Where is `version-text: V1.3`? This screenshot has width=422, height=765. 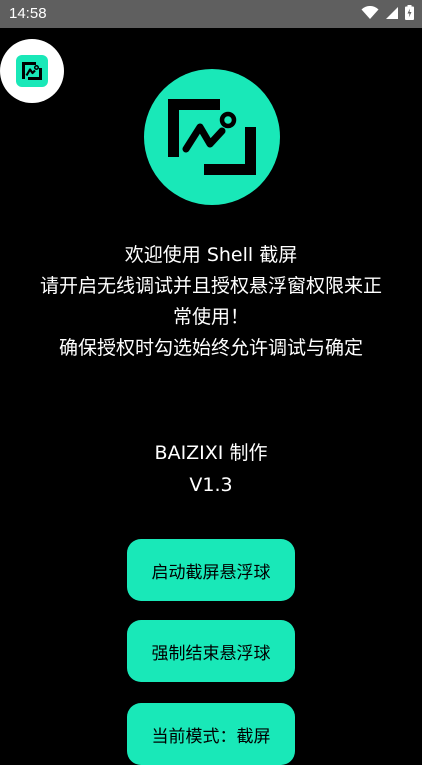
version-text: V1.3 is located at coordinates (211, 485).